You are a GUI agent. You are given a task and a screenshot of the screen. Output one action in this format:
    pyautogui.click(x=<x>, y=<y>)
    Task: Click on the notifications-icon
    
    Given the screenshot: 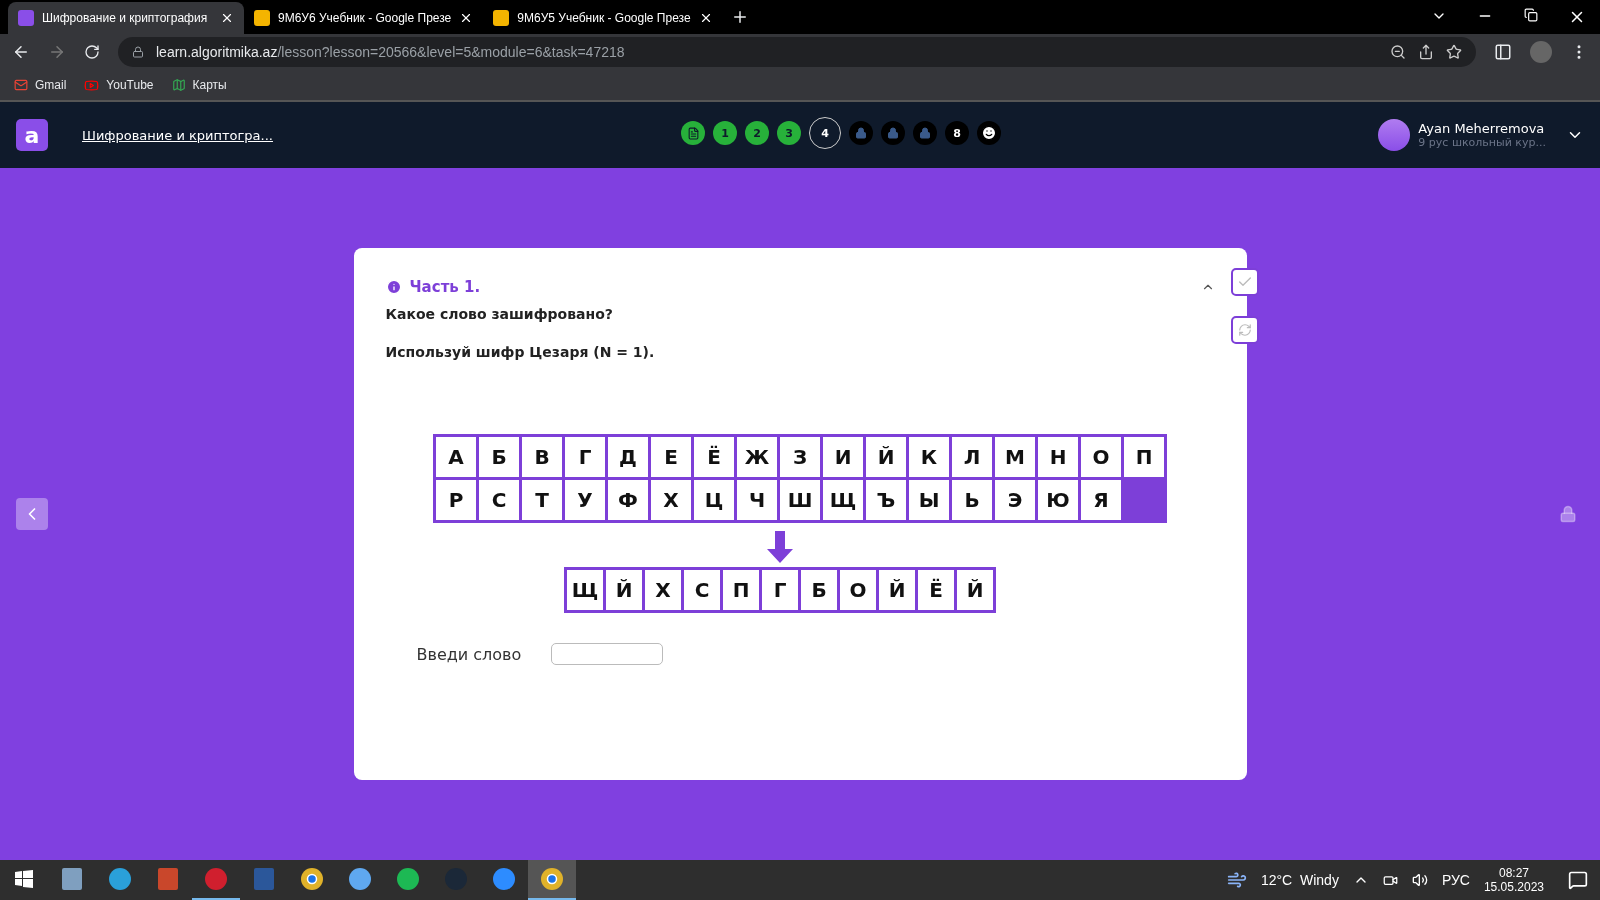 What is the action you would take?
    pyautogui.click(x=1578, y=880)
    